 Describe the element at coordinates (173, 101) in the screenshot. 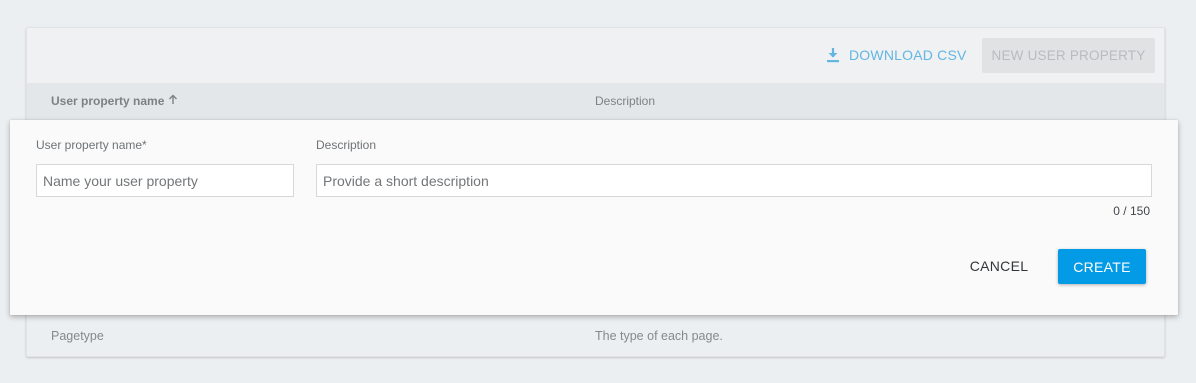

I see `arrow-up-icon` at that location.